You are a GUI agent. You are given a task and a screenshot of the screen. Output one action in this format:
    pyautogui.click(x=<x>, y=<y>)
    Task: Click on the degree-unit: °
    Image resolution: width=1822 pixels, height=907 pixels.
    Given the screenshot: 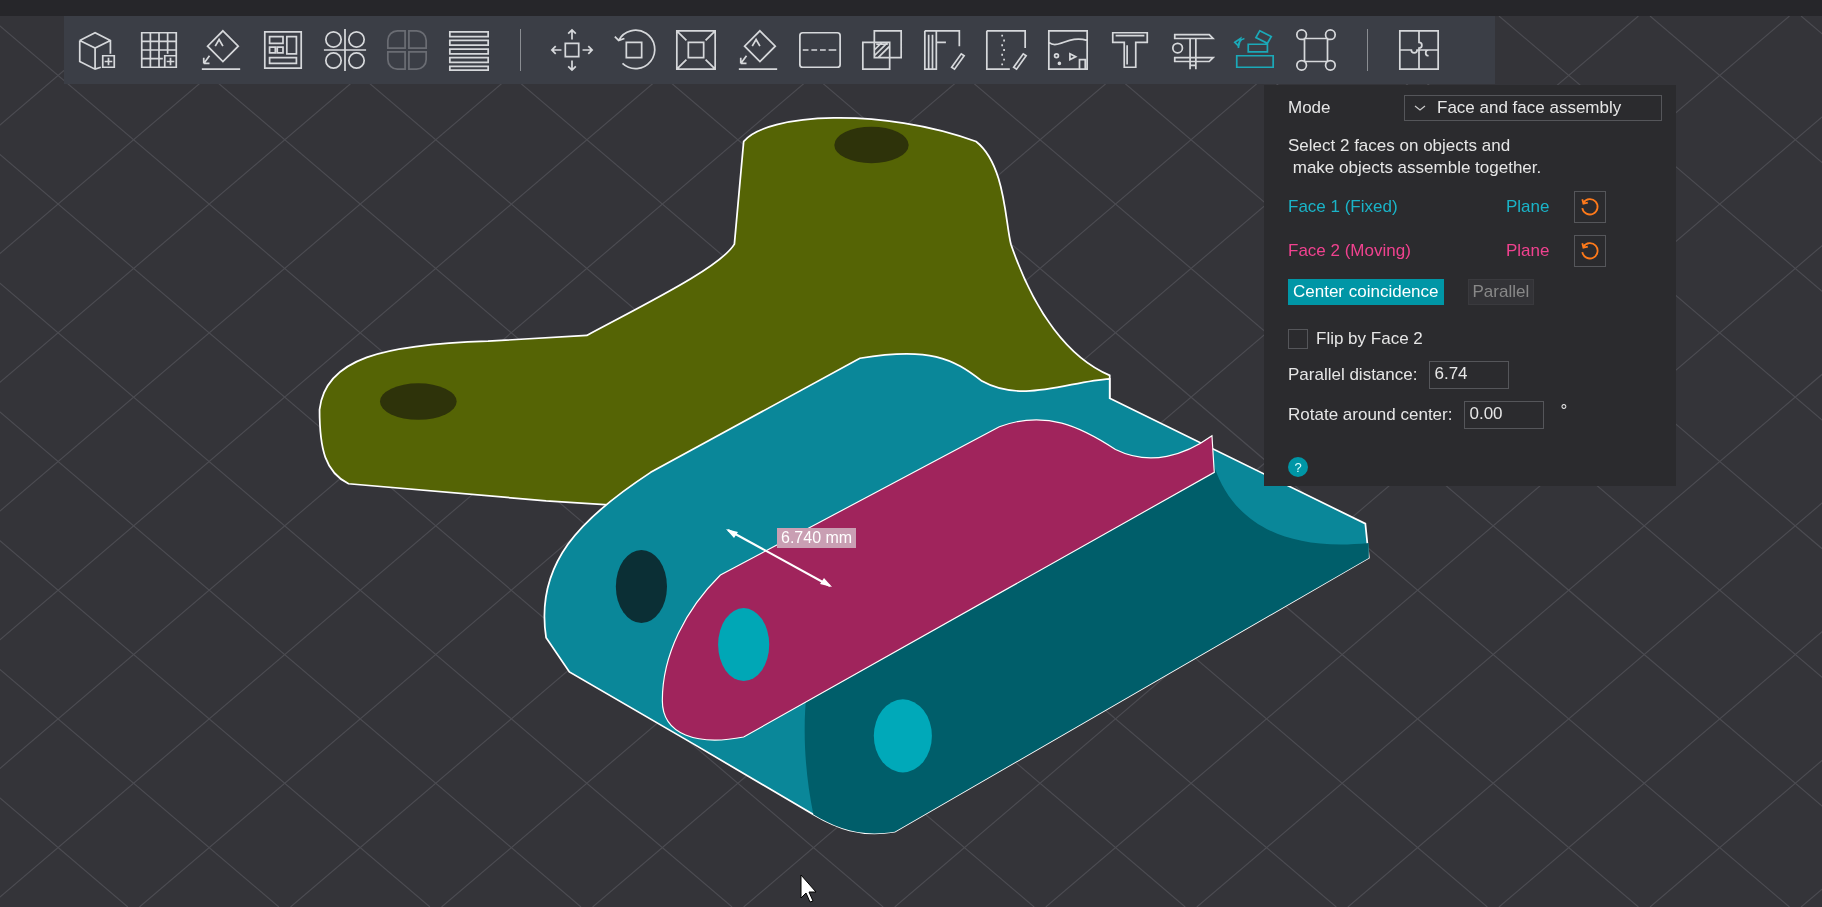 What is the action you would take?
    pyautogui.click(x=1564, y=411)
    